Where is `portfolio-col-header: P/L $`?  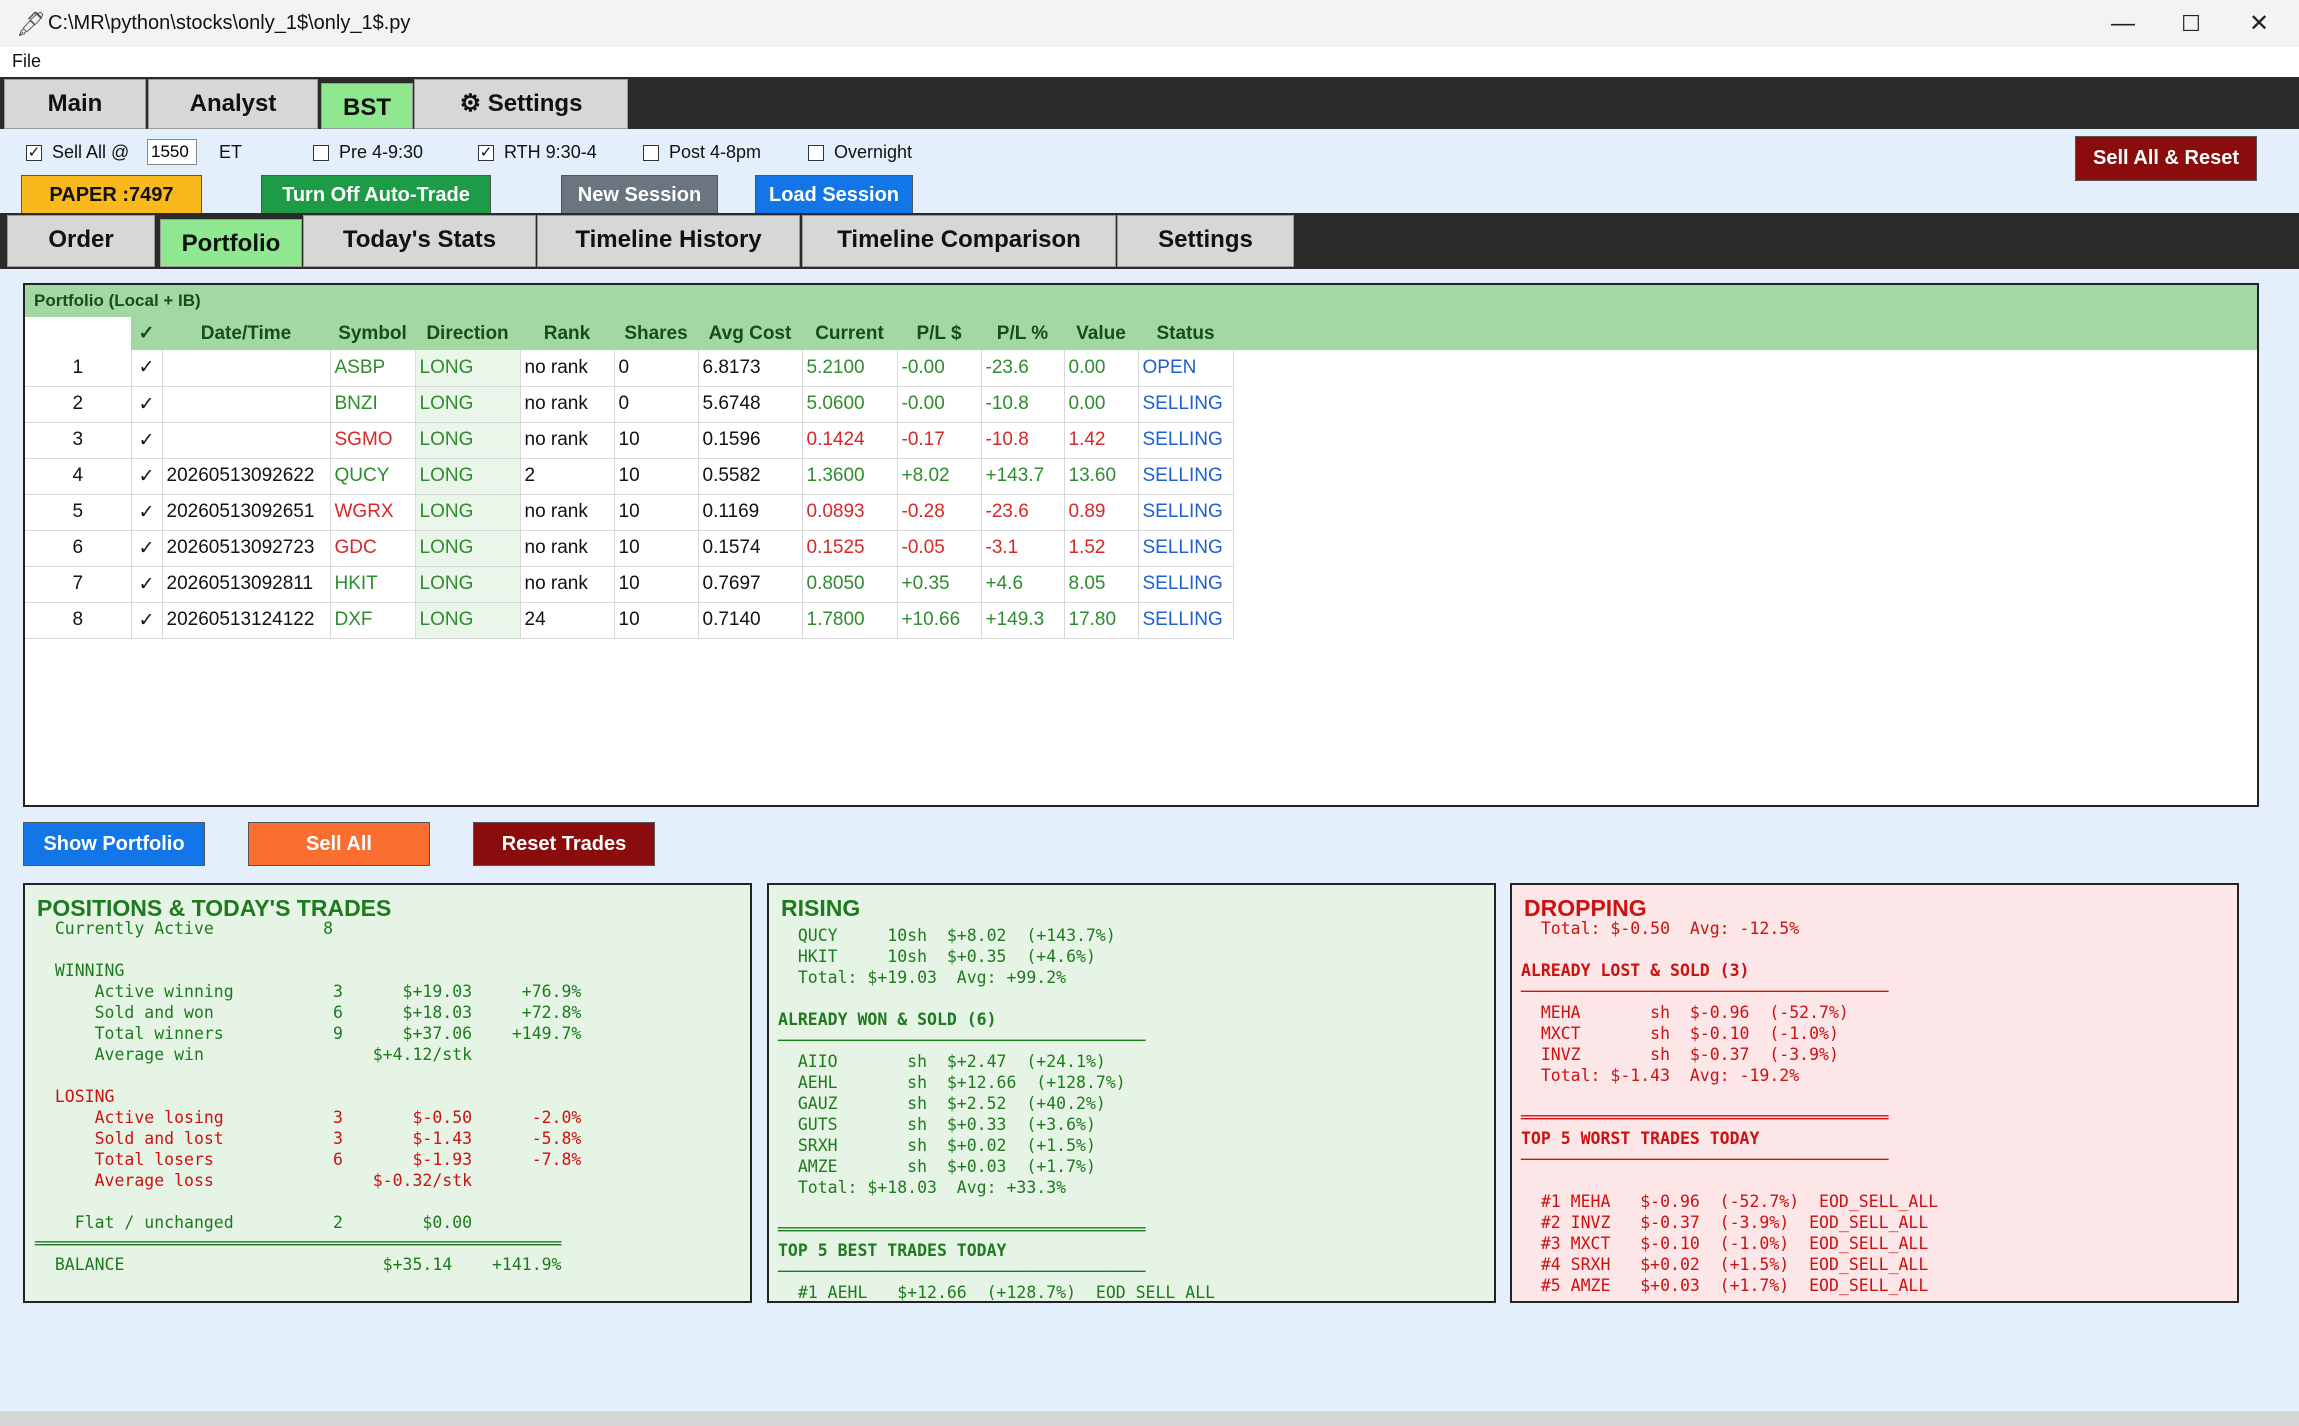
portfolio-col-header: P/L $ is located at coordinates (939, 333).